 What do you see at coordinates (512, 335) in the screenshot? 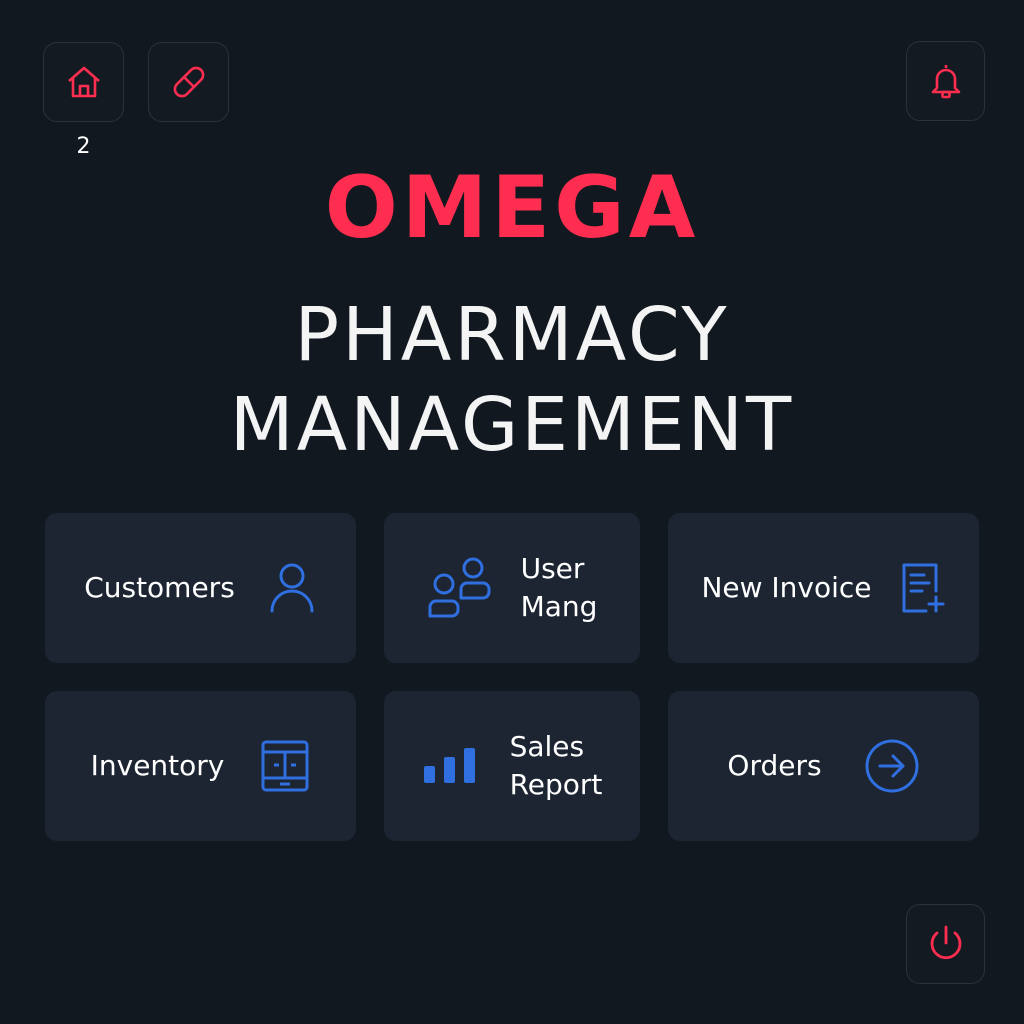
I see `brand-subtitle-line1: PHARMACY` at bounding box center [512, 335].